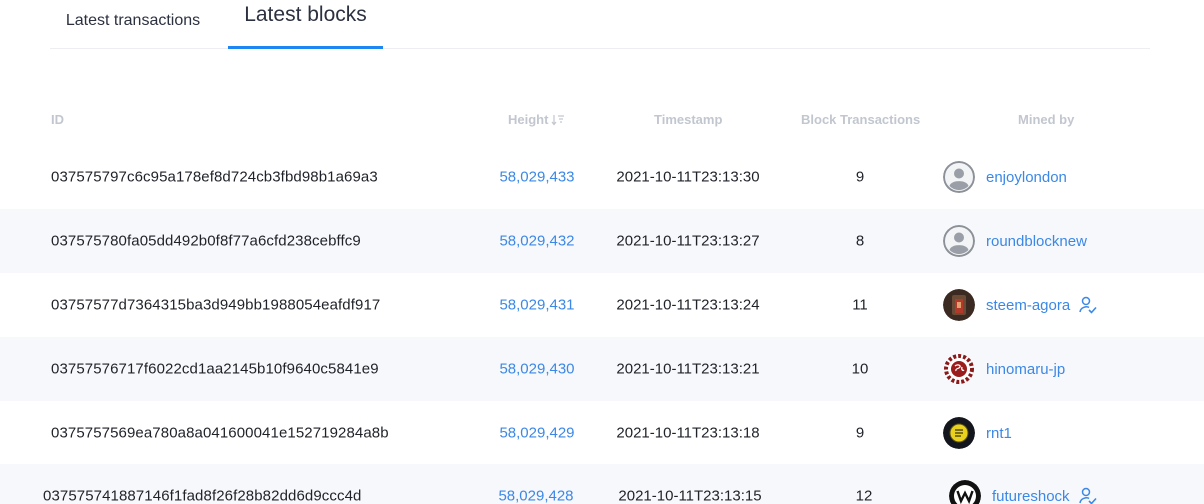 This screenshot has height=504, width=1204. I want to click on column-header-height-label: Height, so click(528, 119).